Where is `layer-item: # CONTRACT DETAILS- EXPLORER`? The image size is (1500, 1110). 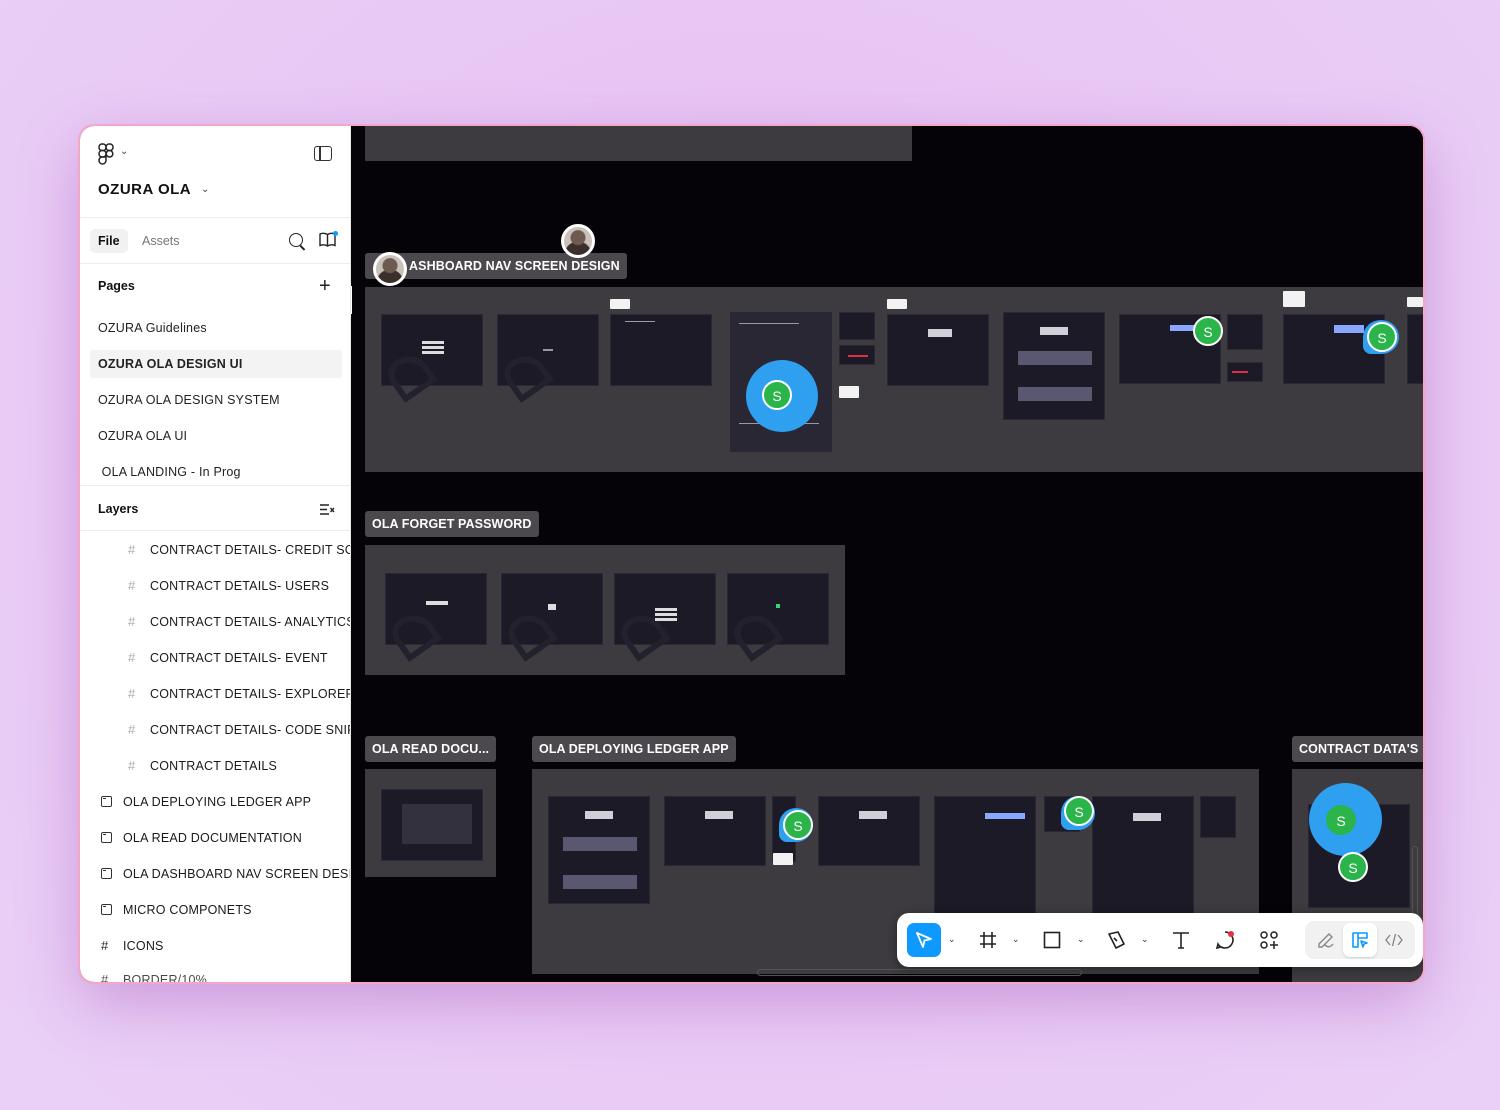
layer-item: # CONTRACT DETAILS- EXPLORER is located at coordinates (239, 694).